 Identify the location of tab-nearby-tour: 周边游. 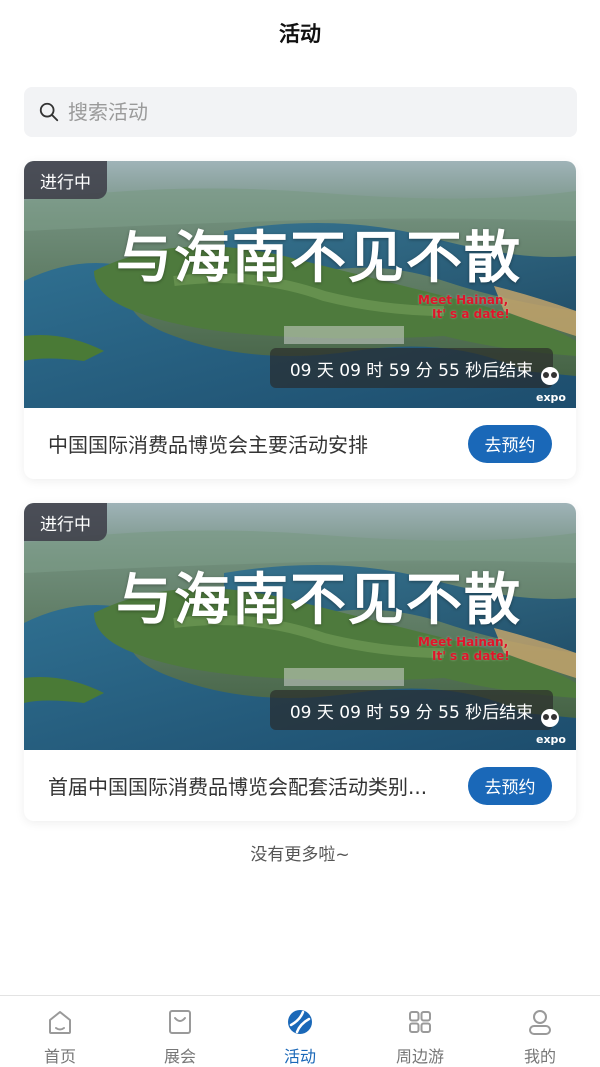
(420, 1031).